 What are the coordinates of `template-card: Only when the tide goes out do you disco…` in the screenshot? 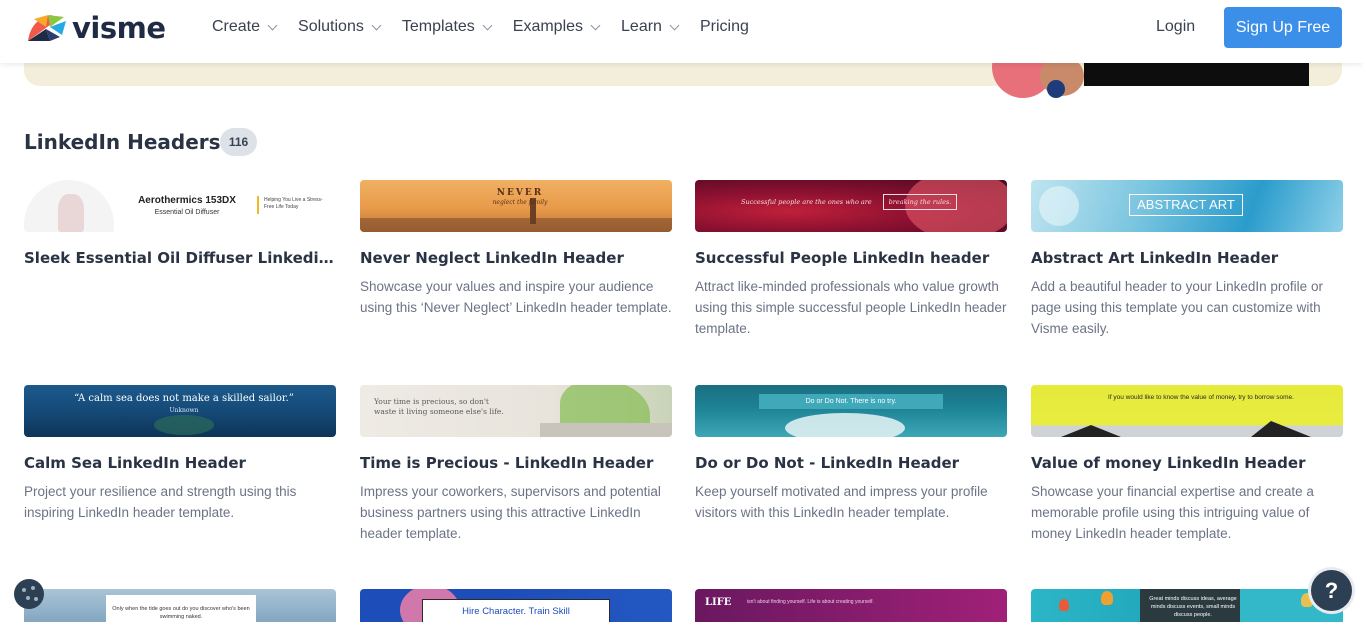 It's located at (180, 605).